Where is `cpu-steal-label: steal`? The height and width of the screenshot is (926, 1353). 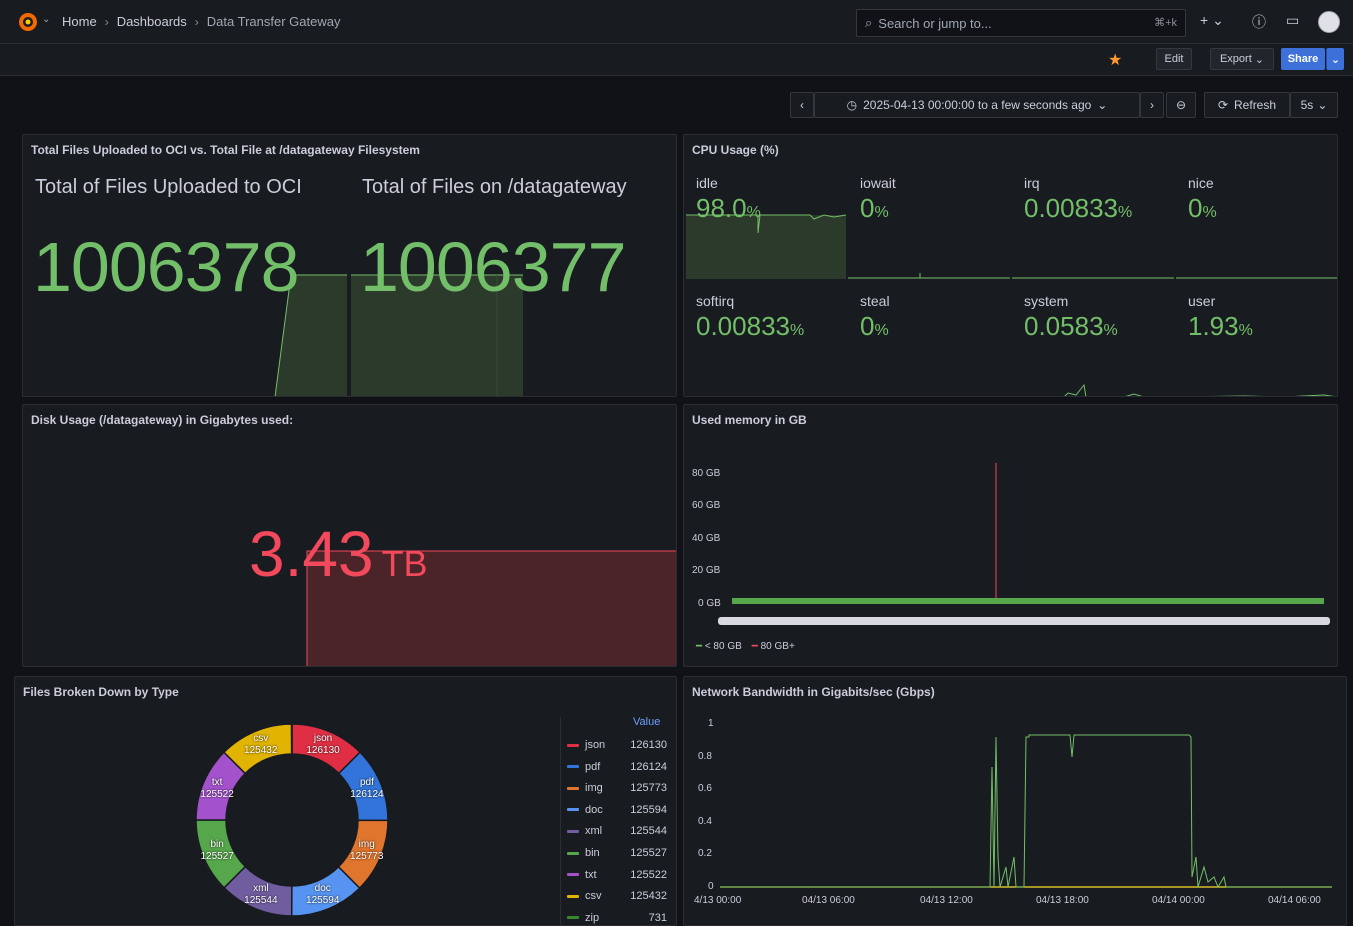
cpu-steal-label: steal is located at coordinates (875, 301).